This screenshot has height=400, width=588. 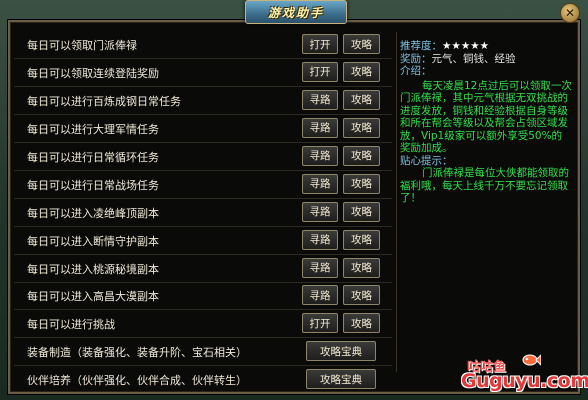 What do you see at coordinates (203, 185) in the screenshot?
I see `task-row: 每日可以进行日常战场任务 寻路 攻略` at bounding box center [203, 185].